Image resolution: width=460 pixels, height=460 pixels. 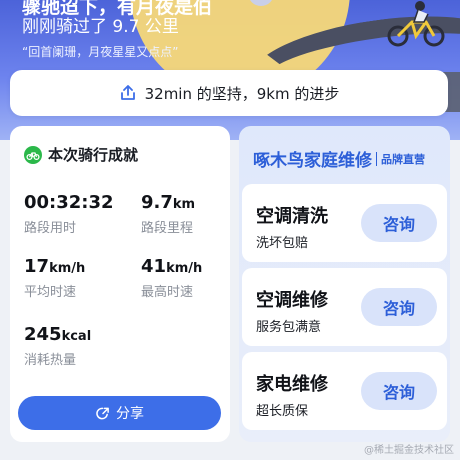 What do you see at coordinates (171, 278) in the screenshot?
I see `stat-max-speed: 41km/h 最高时速` at bounding box center [171, 278].